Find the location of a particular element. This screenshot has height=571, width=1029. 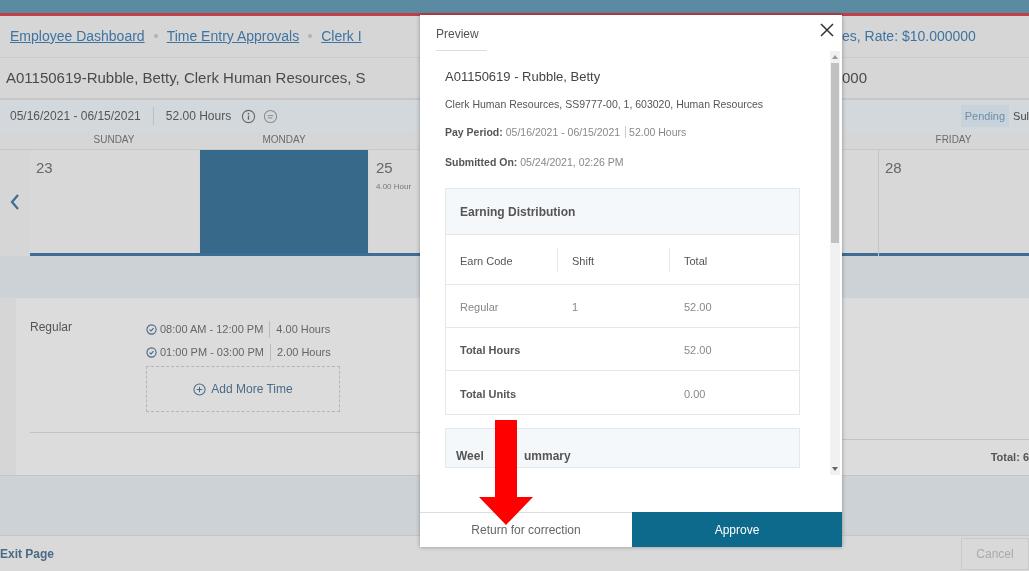

close-icon is located at coordinates (827, 30).